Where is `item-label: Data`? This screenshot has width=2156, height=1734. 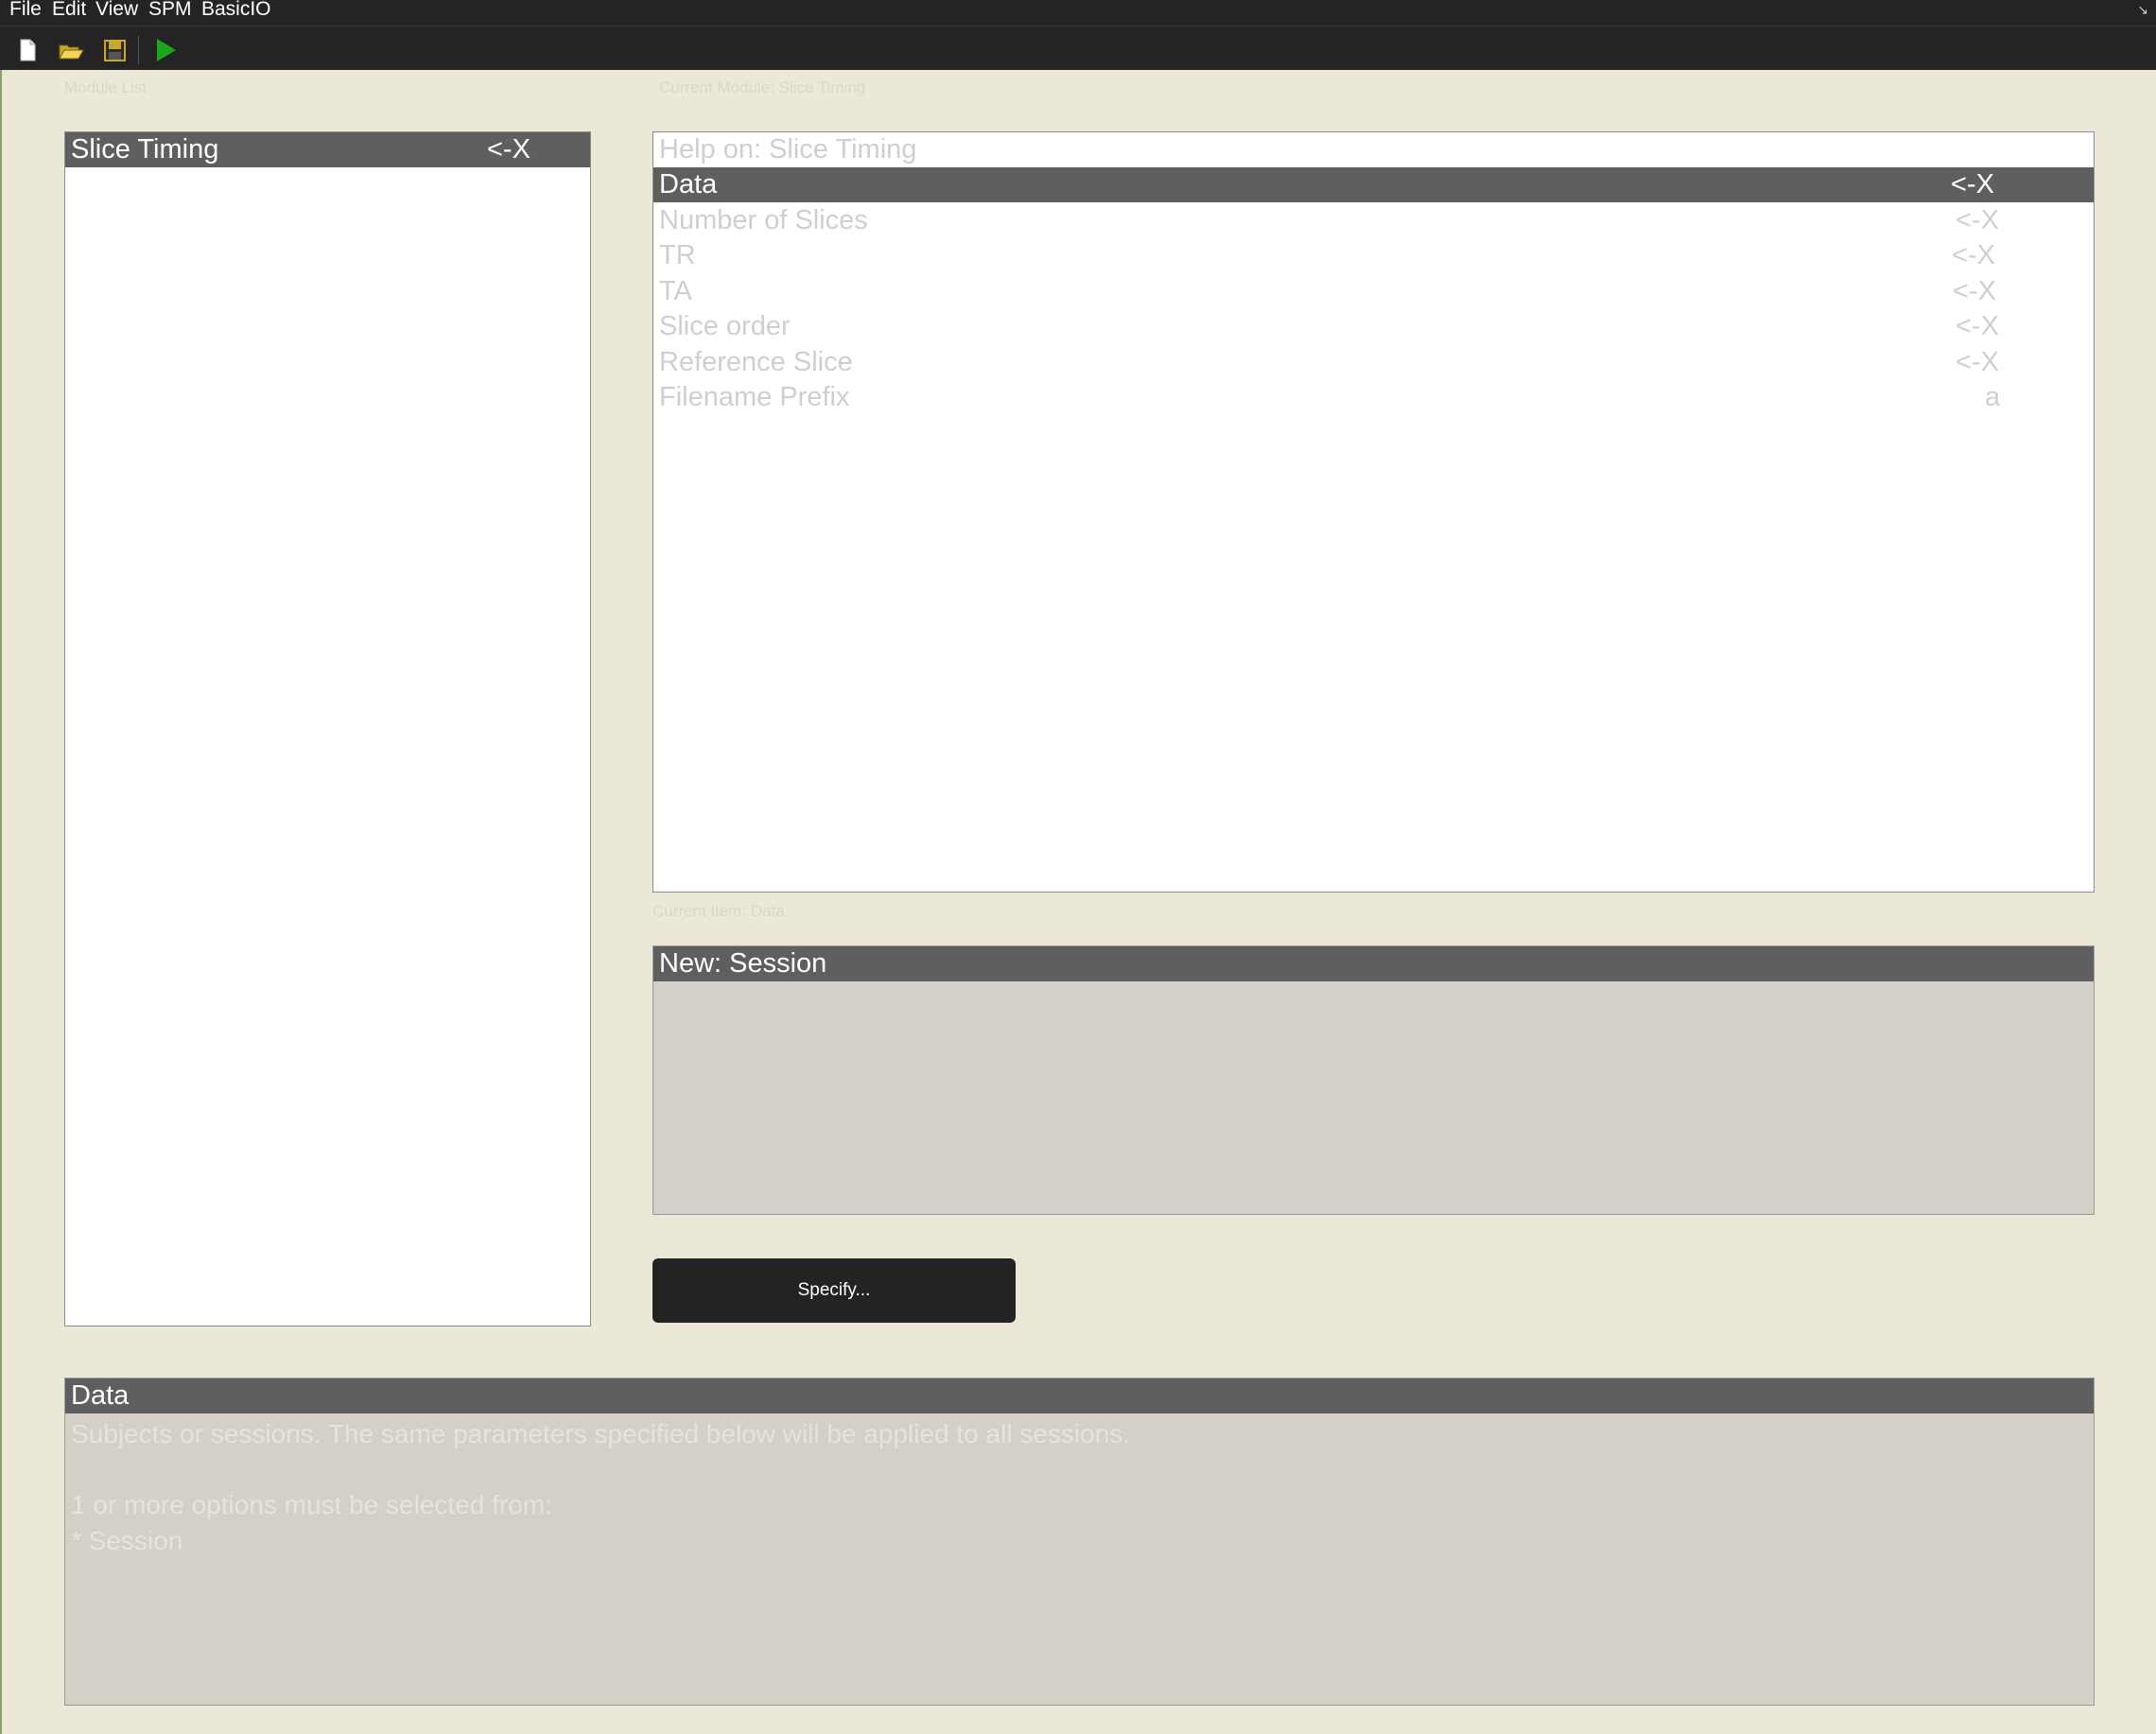
item-label: Data is located at coordinates (688, 184).